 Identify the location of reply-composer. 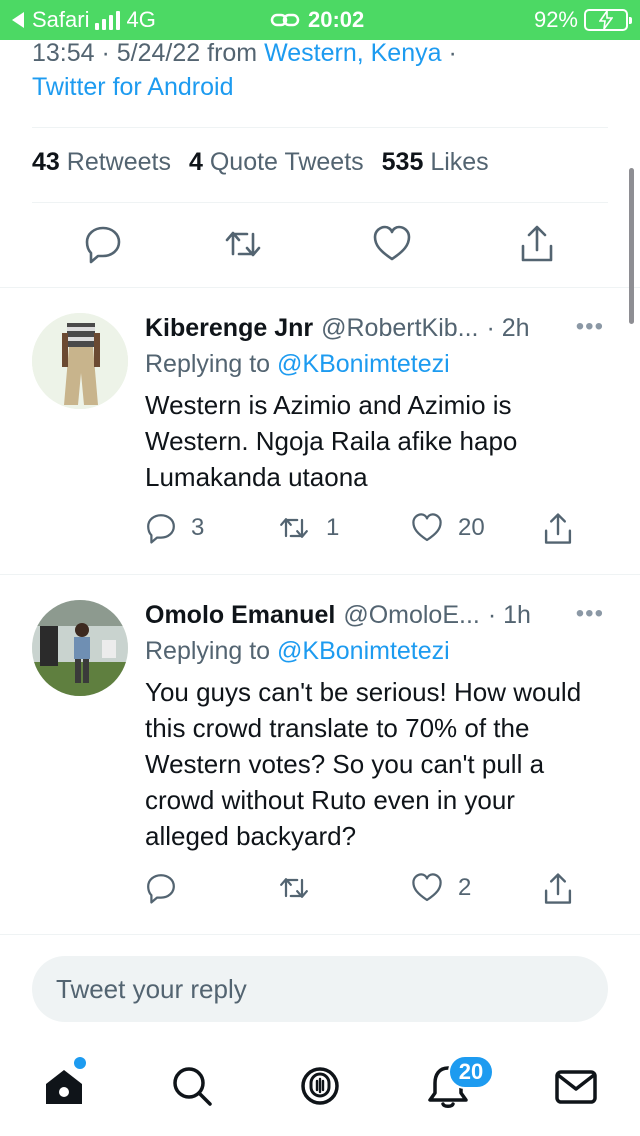
(320, 989).